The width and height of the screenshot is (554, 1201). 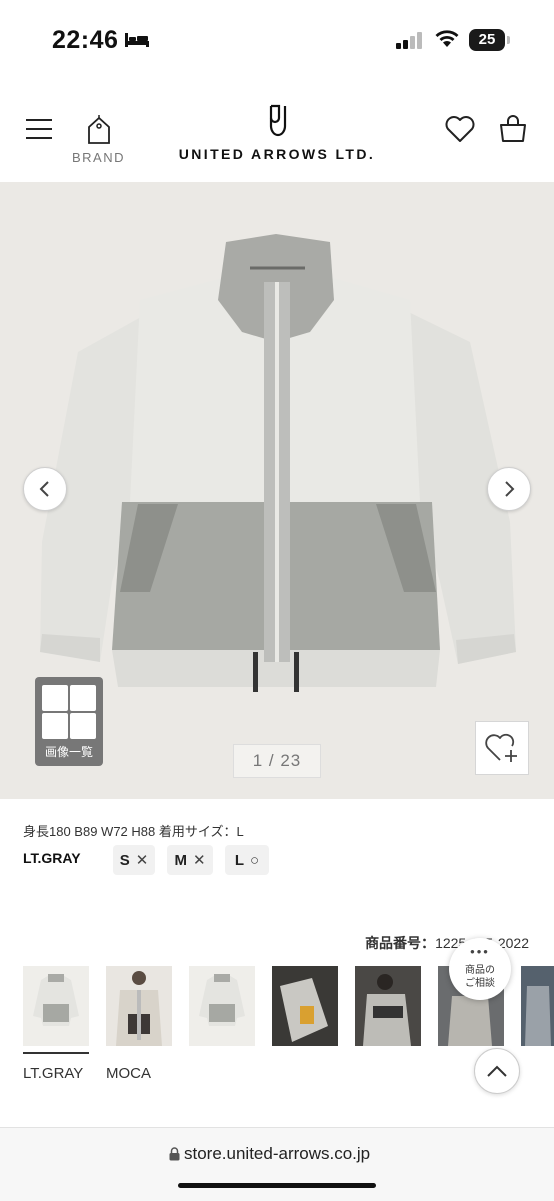 What do you see at coordinates (56, 1053) in the screenshot?
I see `selected-thumbnail-indicator` at bounding box center [56, 1053].